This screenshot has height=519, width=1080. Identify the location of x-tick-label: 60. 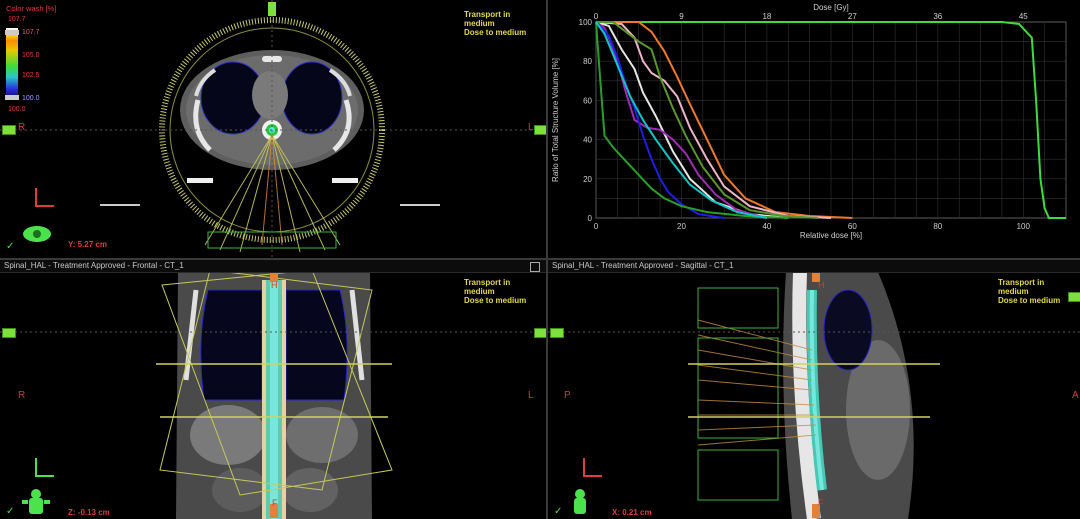
(852, 226).